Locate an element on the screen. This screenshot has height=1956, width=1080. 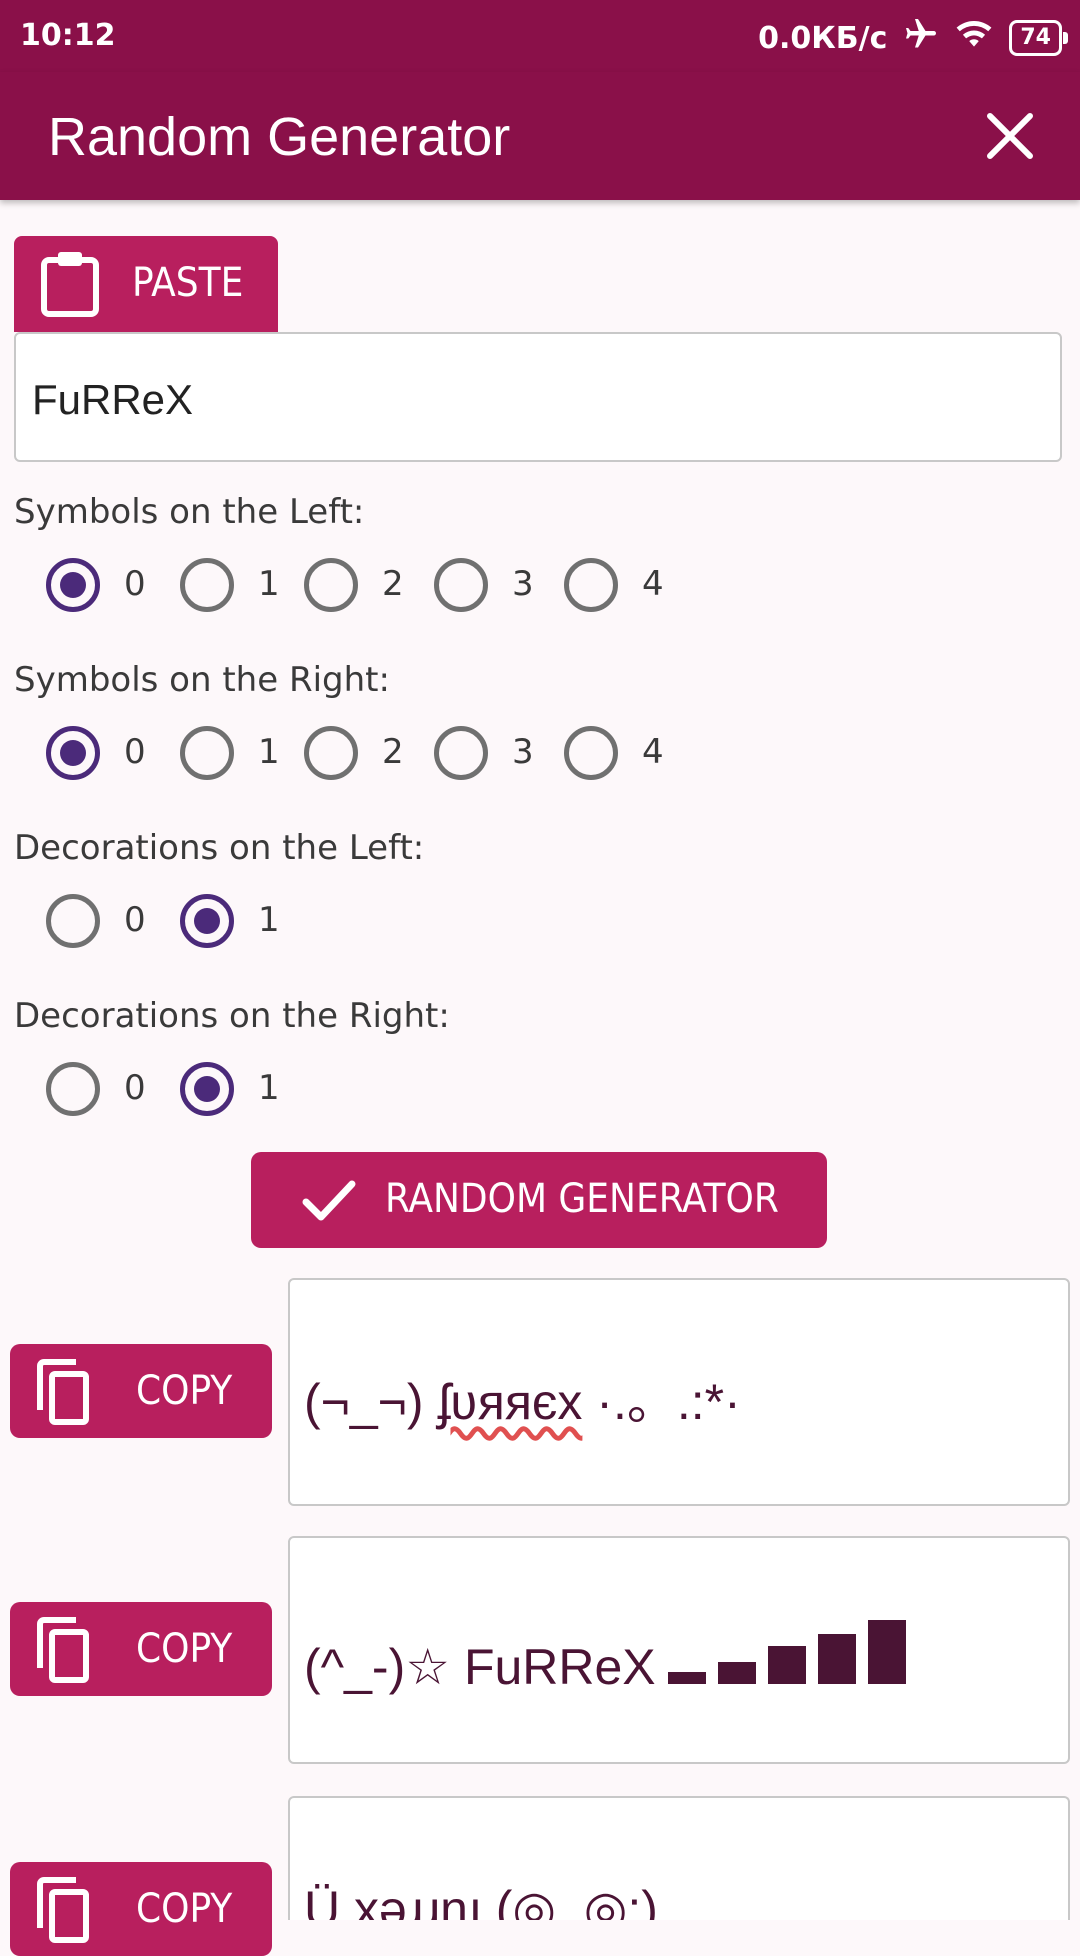
app-bar: Random Generator is located at coordinates (540, 136).